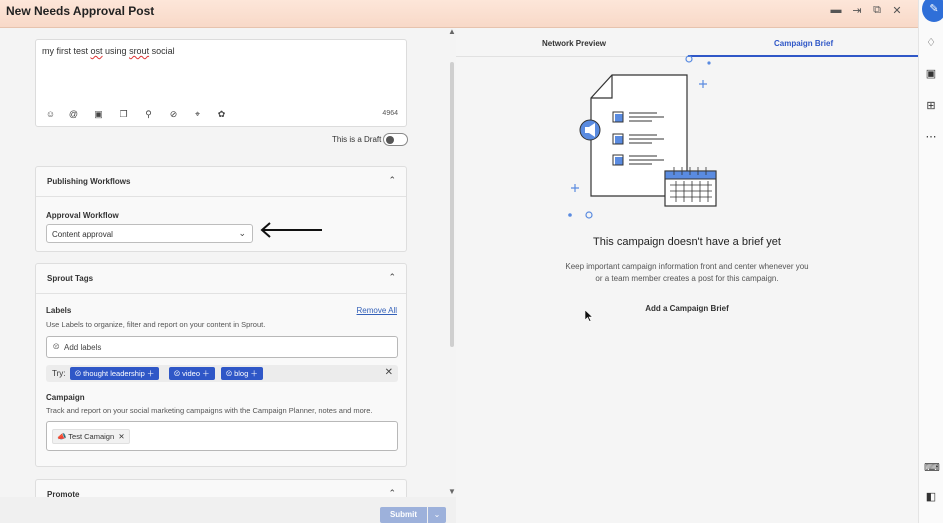  What do you see at coordinates (931, 497) in the screenshot?
I see `panel-icon: ◧` at bounding box center [931, 497].